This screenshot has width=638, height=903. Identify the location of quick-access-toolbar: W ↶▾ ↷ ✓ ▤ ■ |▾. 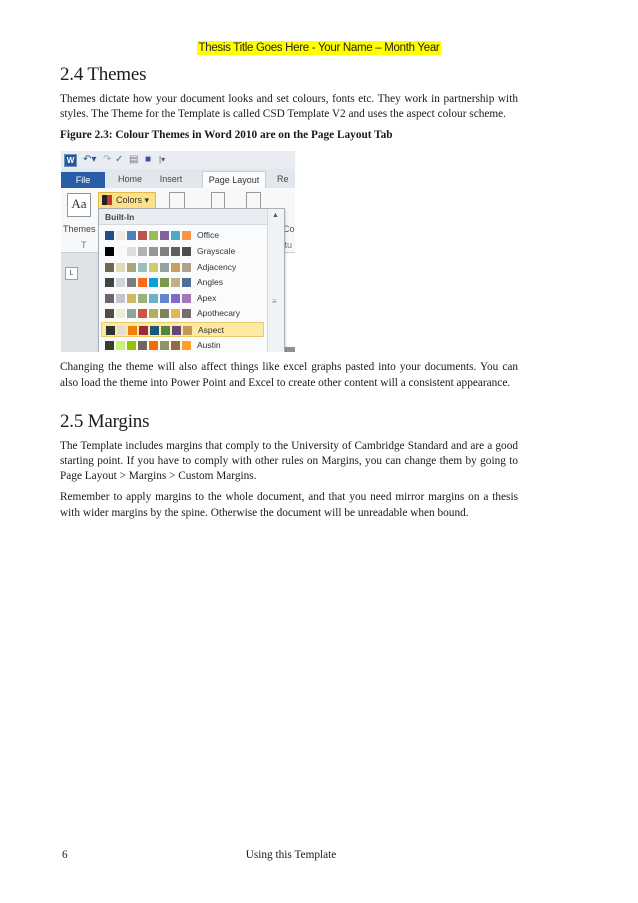
(178, 160).